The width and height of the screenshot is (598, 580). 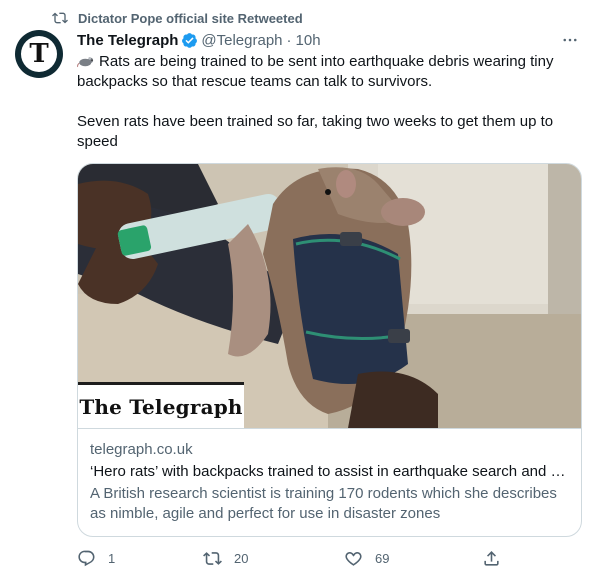 What do you see at coordinates (190, 40) in the screenshot?
I see `verified-badge-icon` at bounding box center [190, 40].